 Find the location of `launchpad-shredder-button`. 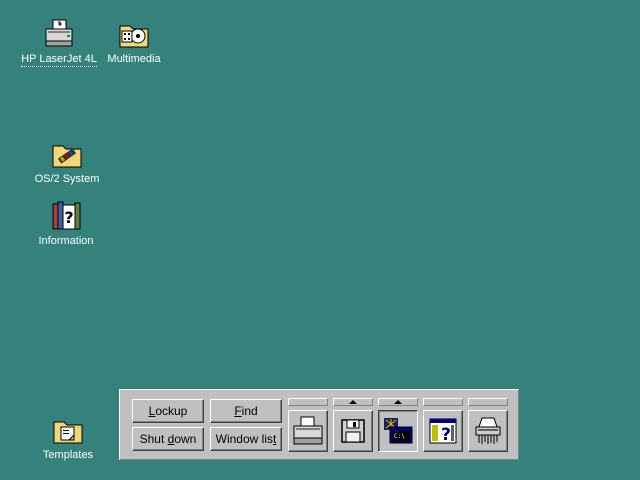

launchpad-shredder-button is located at coordinates (488, 431).